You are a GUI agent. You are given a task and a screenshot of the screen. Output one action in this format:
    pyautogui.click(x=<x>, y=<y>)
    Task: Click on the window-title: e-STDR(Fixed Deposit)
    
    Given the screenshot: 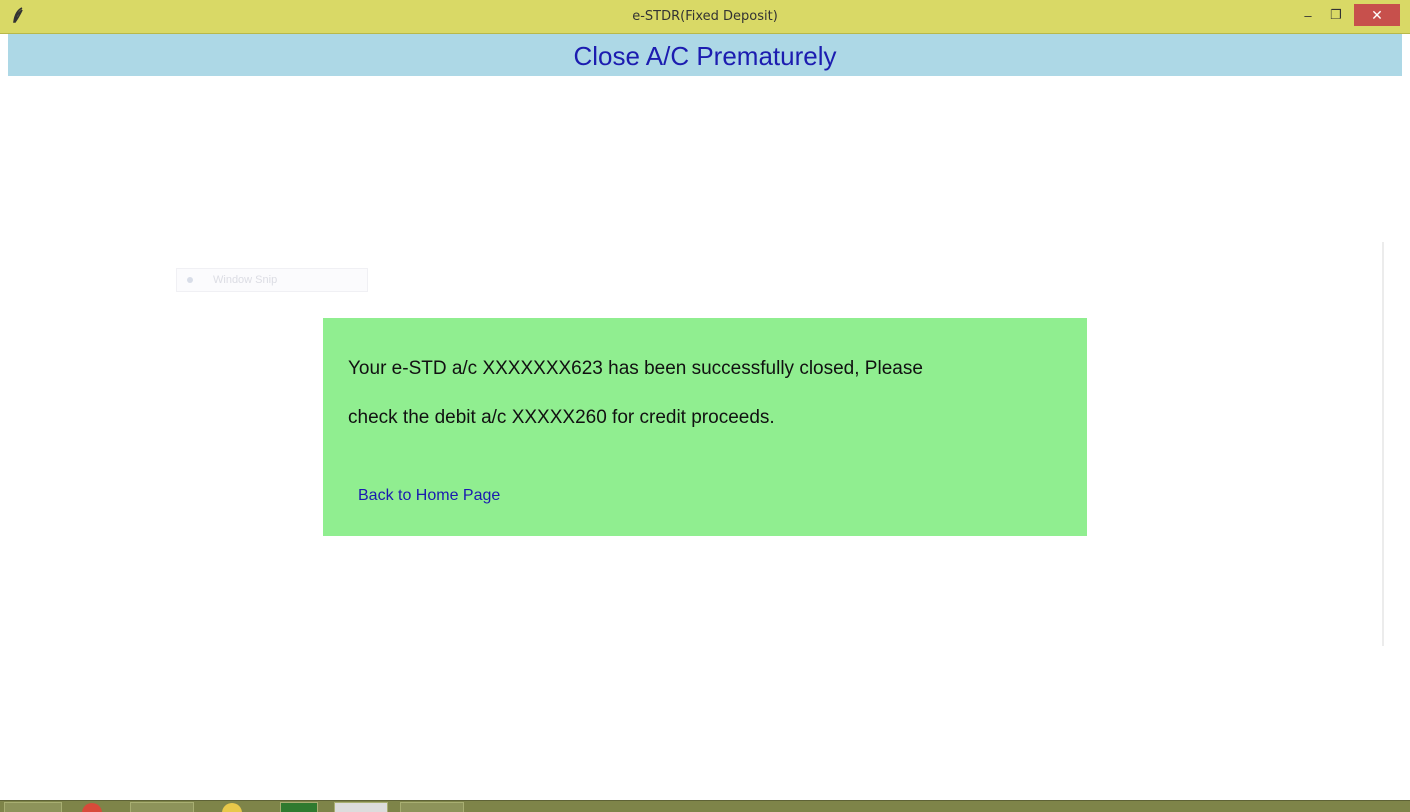 What is the action you would take?
    pyautogui.click(x=705, y=16)
    